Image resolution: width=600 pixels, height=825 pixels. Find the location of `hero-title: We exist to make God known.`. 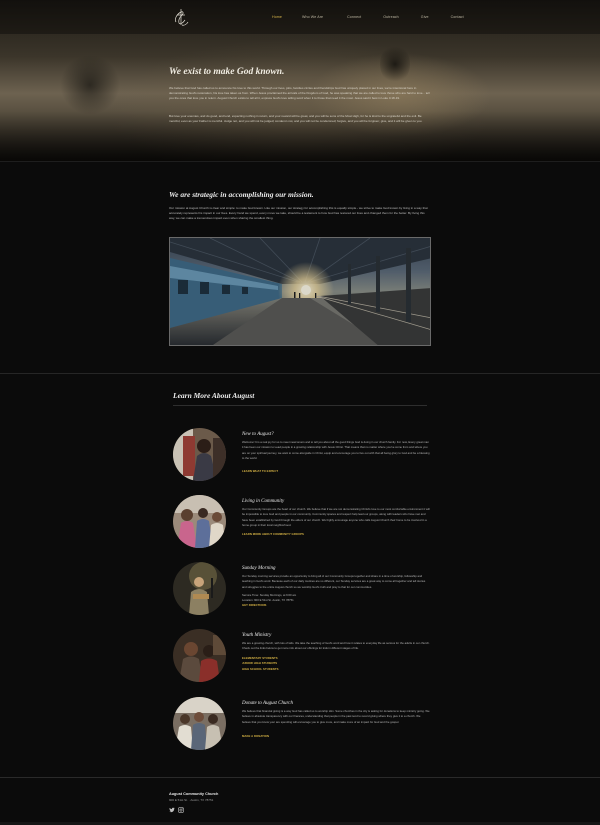

hero-title: We exist to make God known. is located at coordinates (227, 72).